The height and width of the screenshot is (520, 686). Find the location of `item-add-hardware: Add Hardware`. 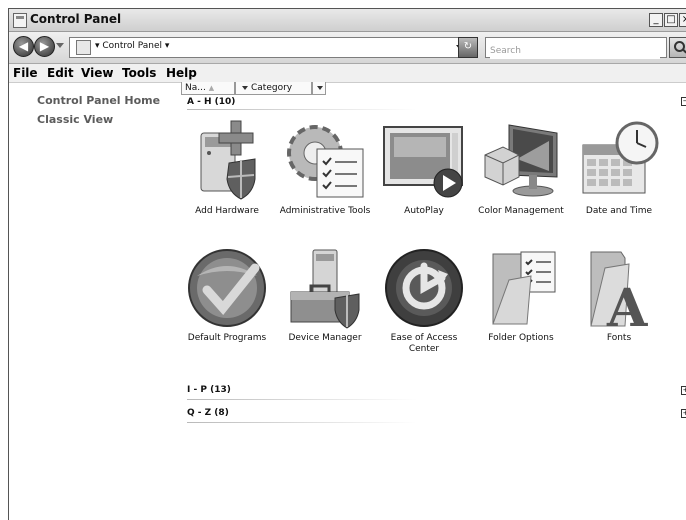

item-add-hardware: Add Hardware is located at coordinates (227, 168).